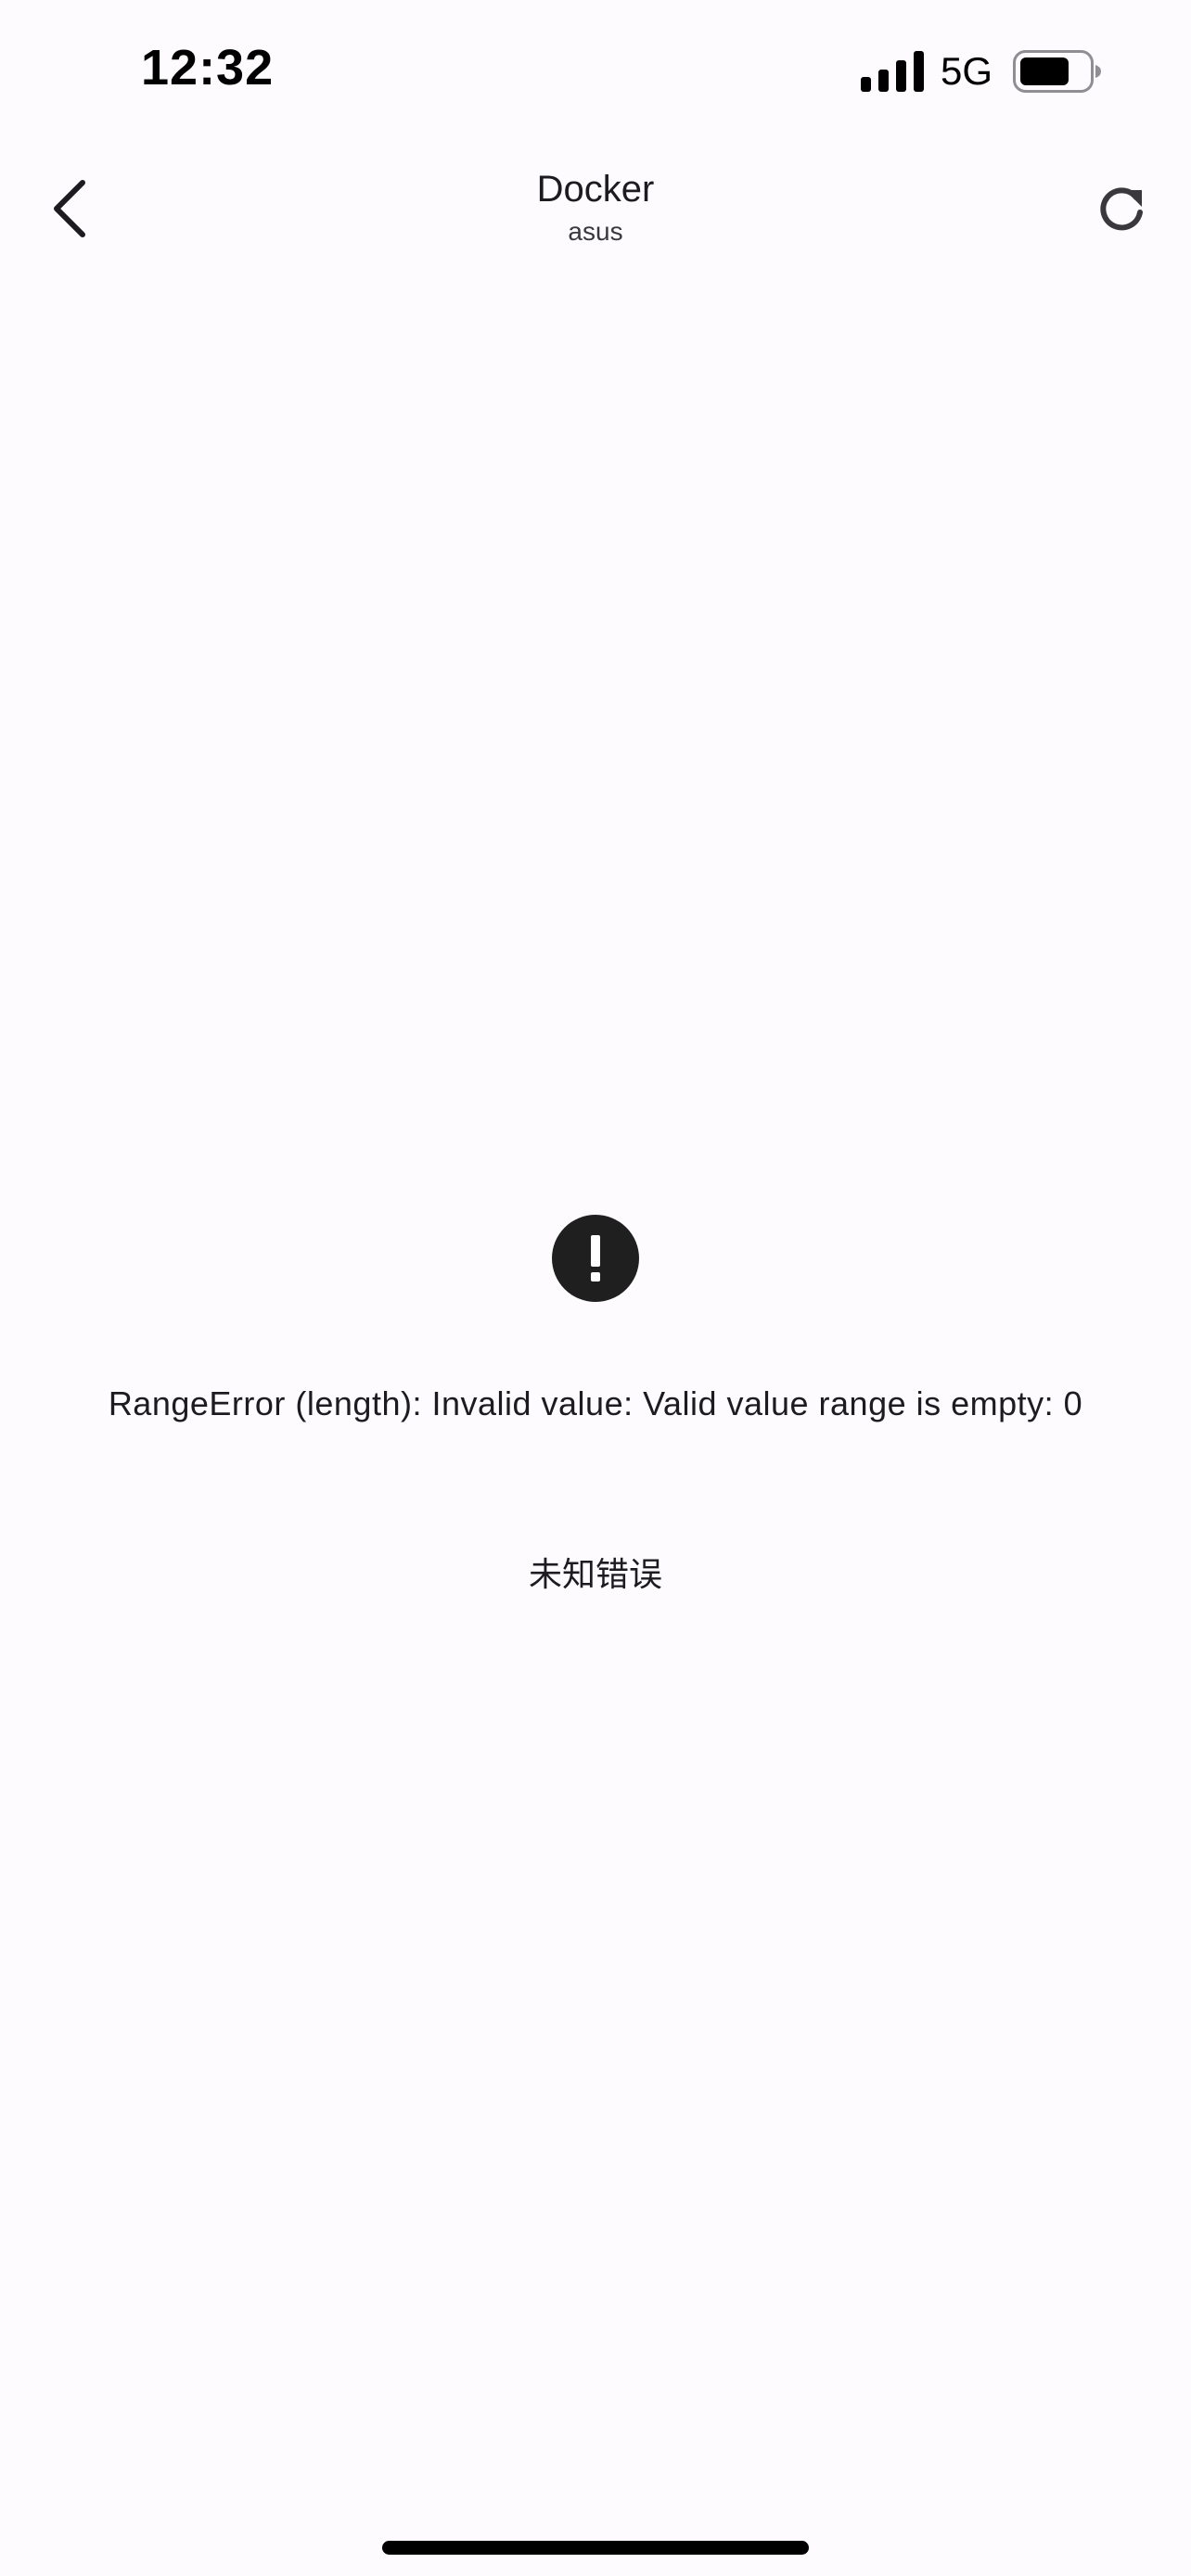  What do you see at coordinates (595, 1574) in the screenshot?
I see `error-hint: 未知错误` at bounding box center [595, 1574].